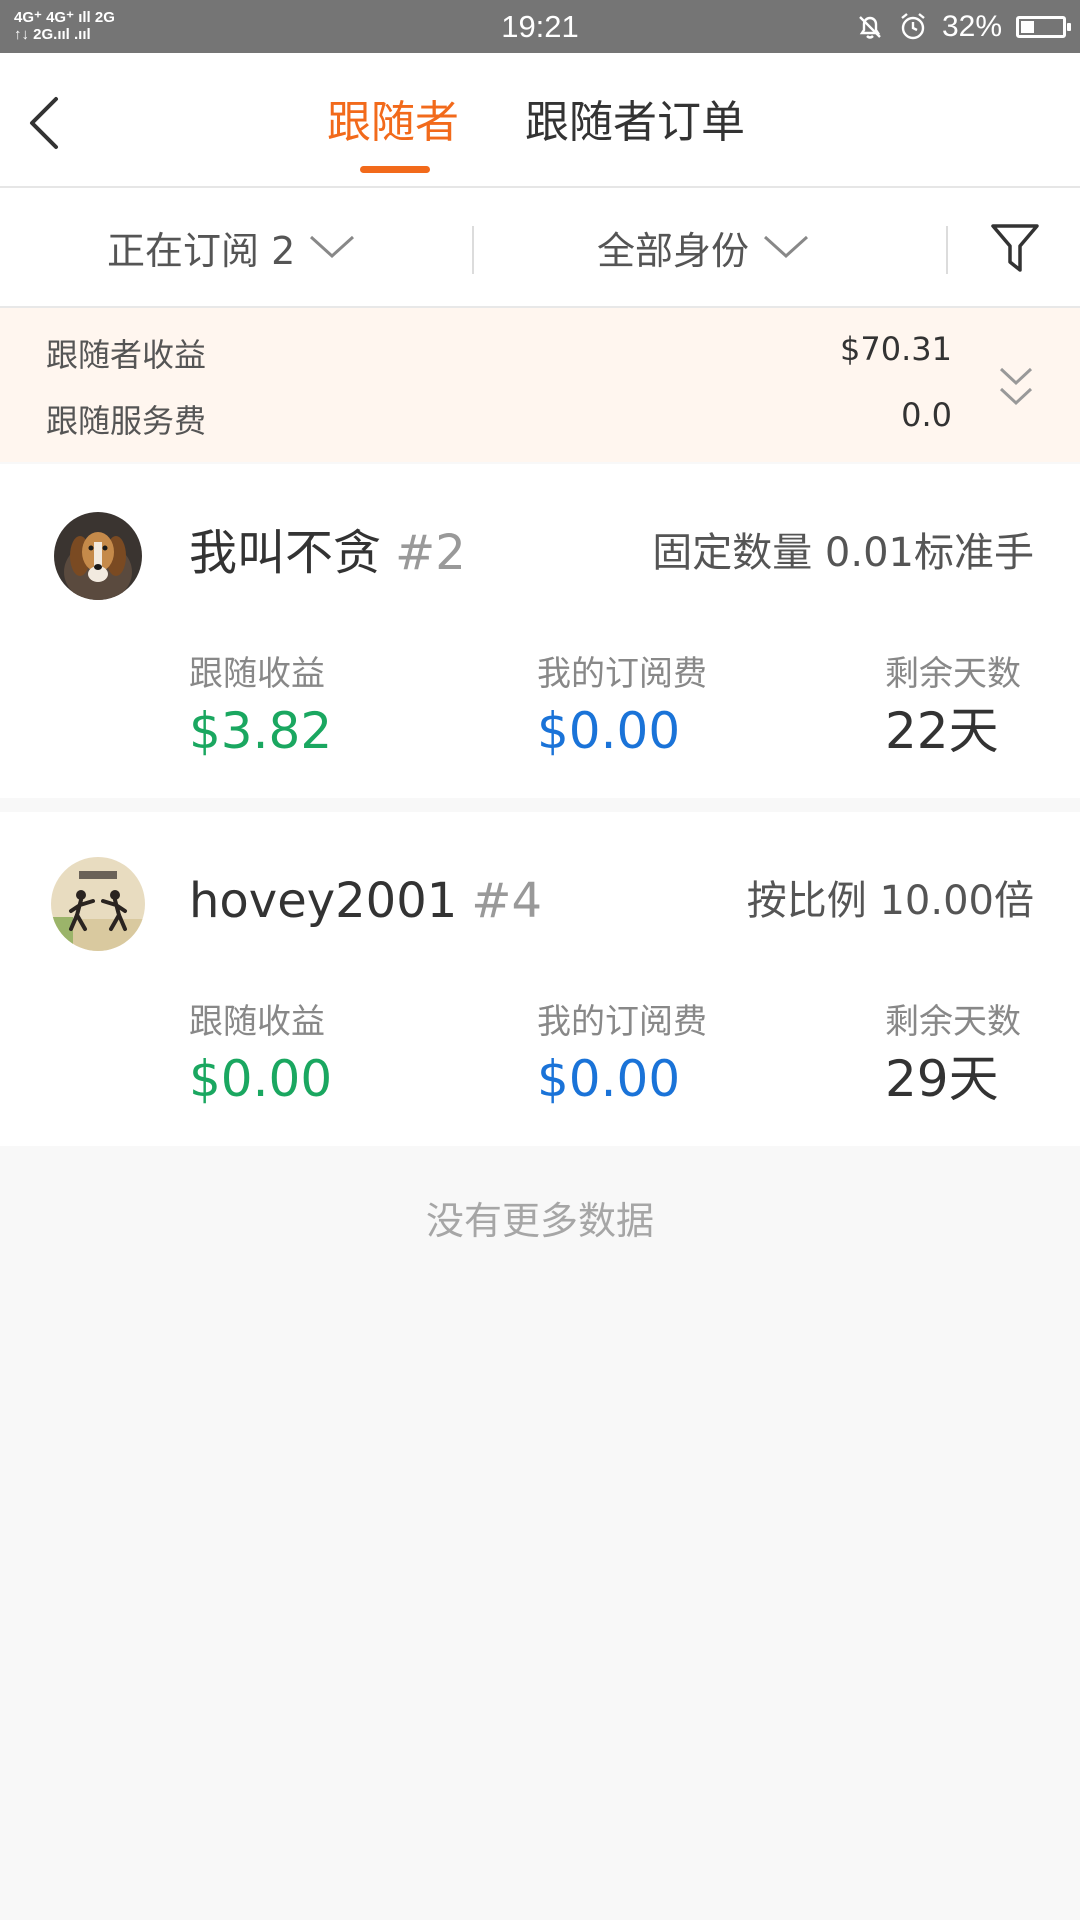 The image size is (1080, 1920). I want to click on filter-bar: 正在订阅 2 全部身份, so click(540, 248).